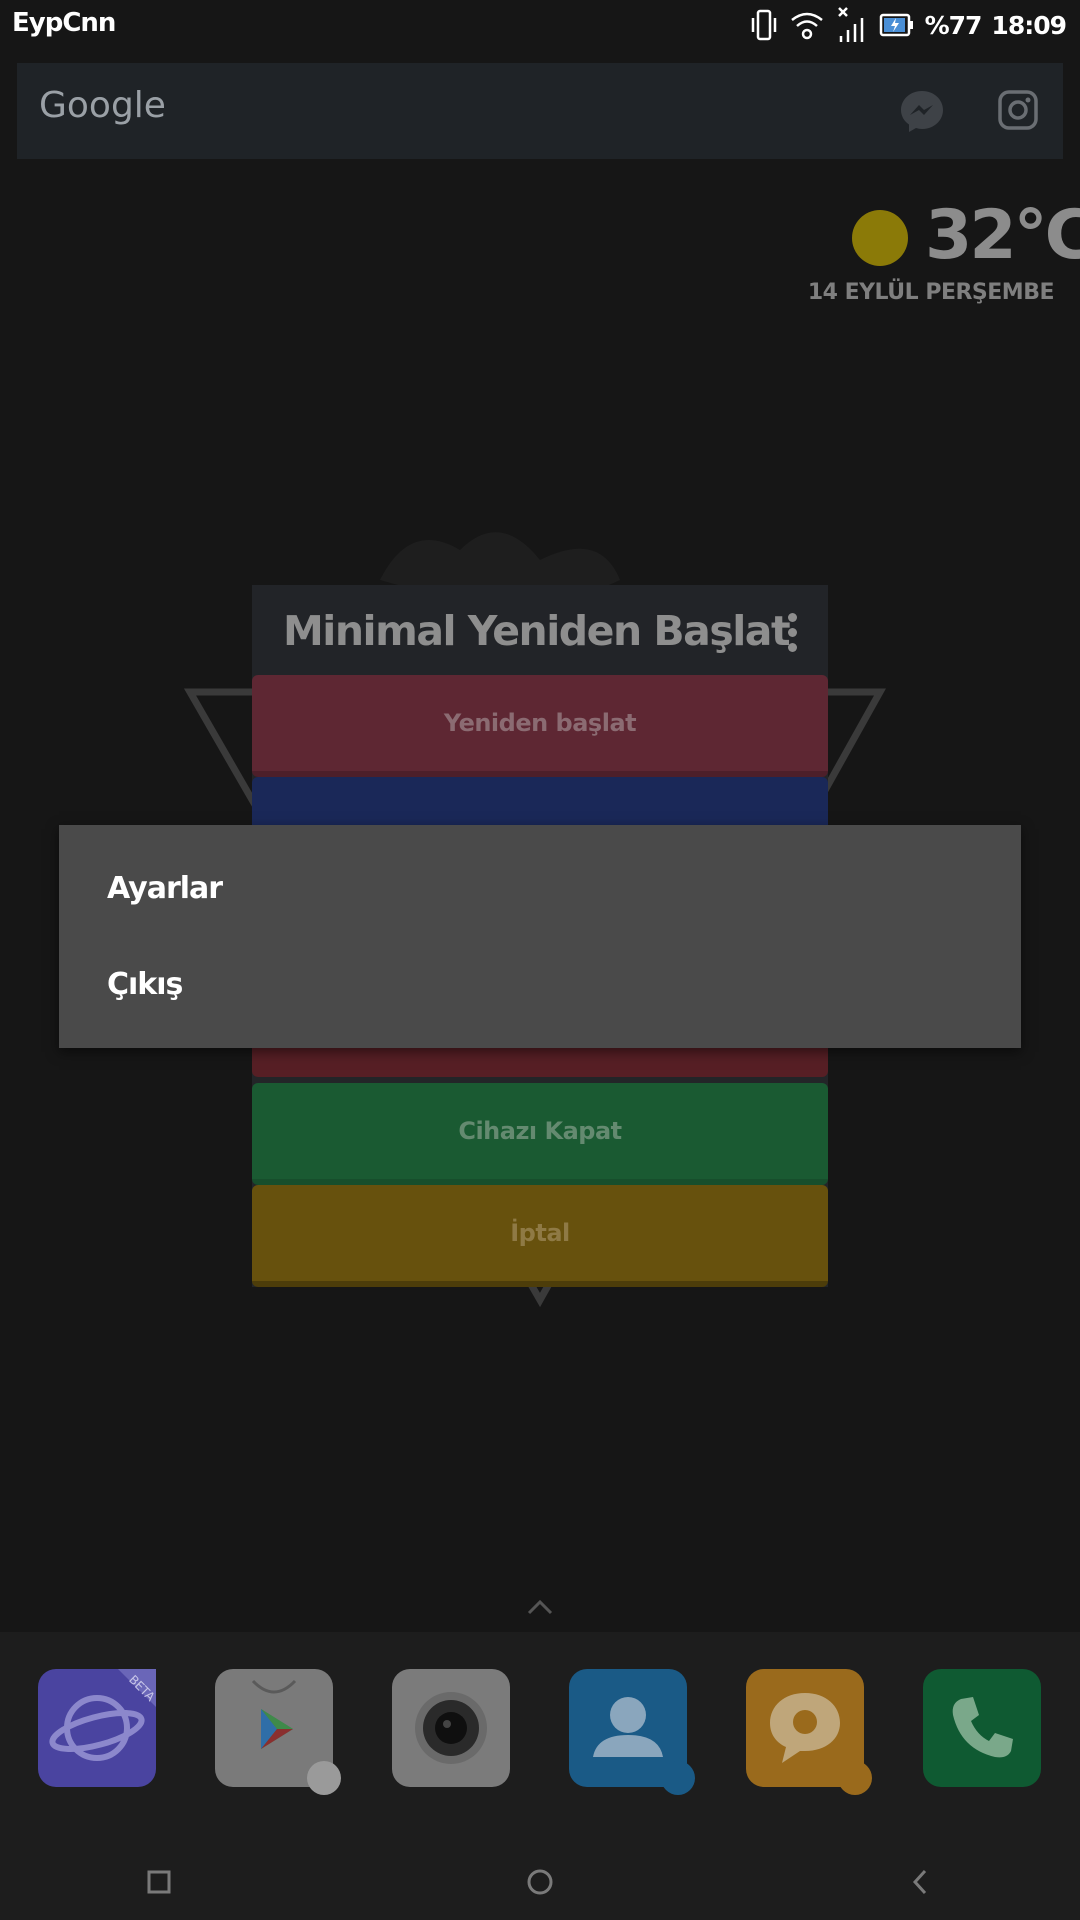  What do you see at coordinates (145, 984) in the screenshot?
I see `menu-item-exit: Çıkış` at bounding box center [145, 984].